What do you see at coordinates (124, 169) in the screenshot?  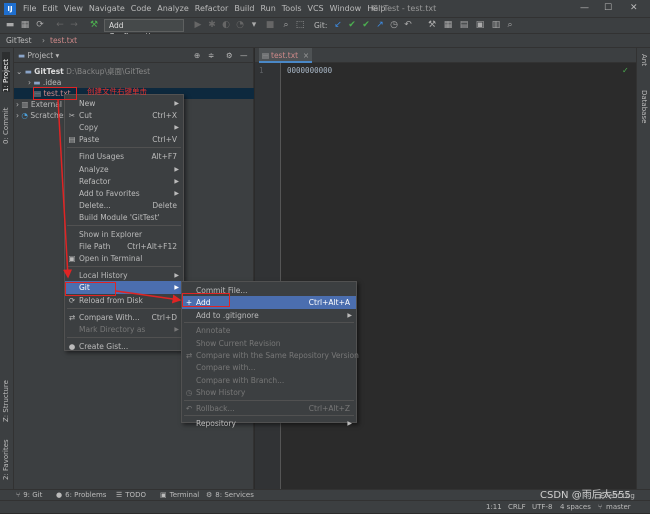 I see `menu-item-analyze: Analyze ▶` at bounding box center [124, 169].